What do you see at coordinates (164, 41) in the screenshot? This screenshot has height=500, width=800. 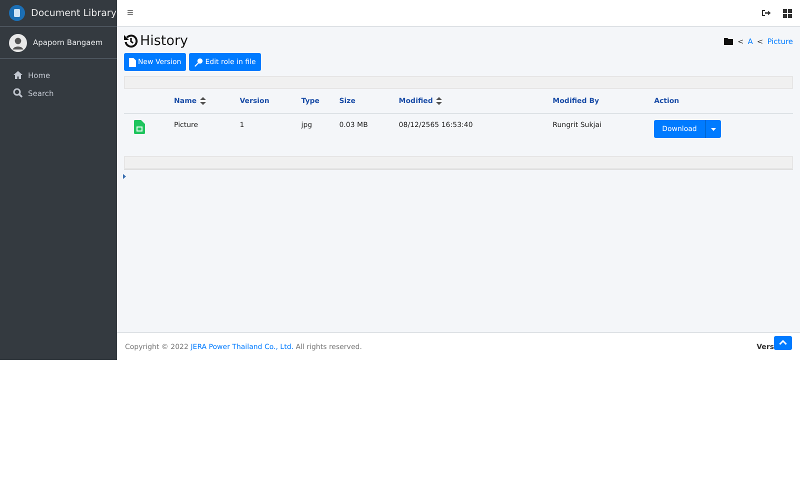 I see `page-title: History` at bounding box center [164, 41].